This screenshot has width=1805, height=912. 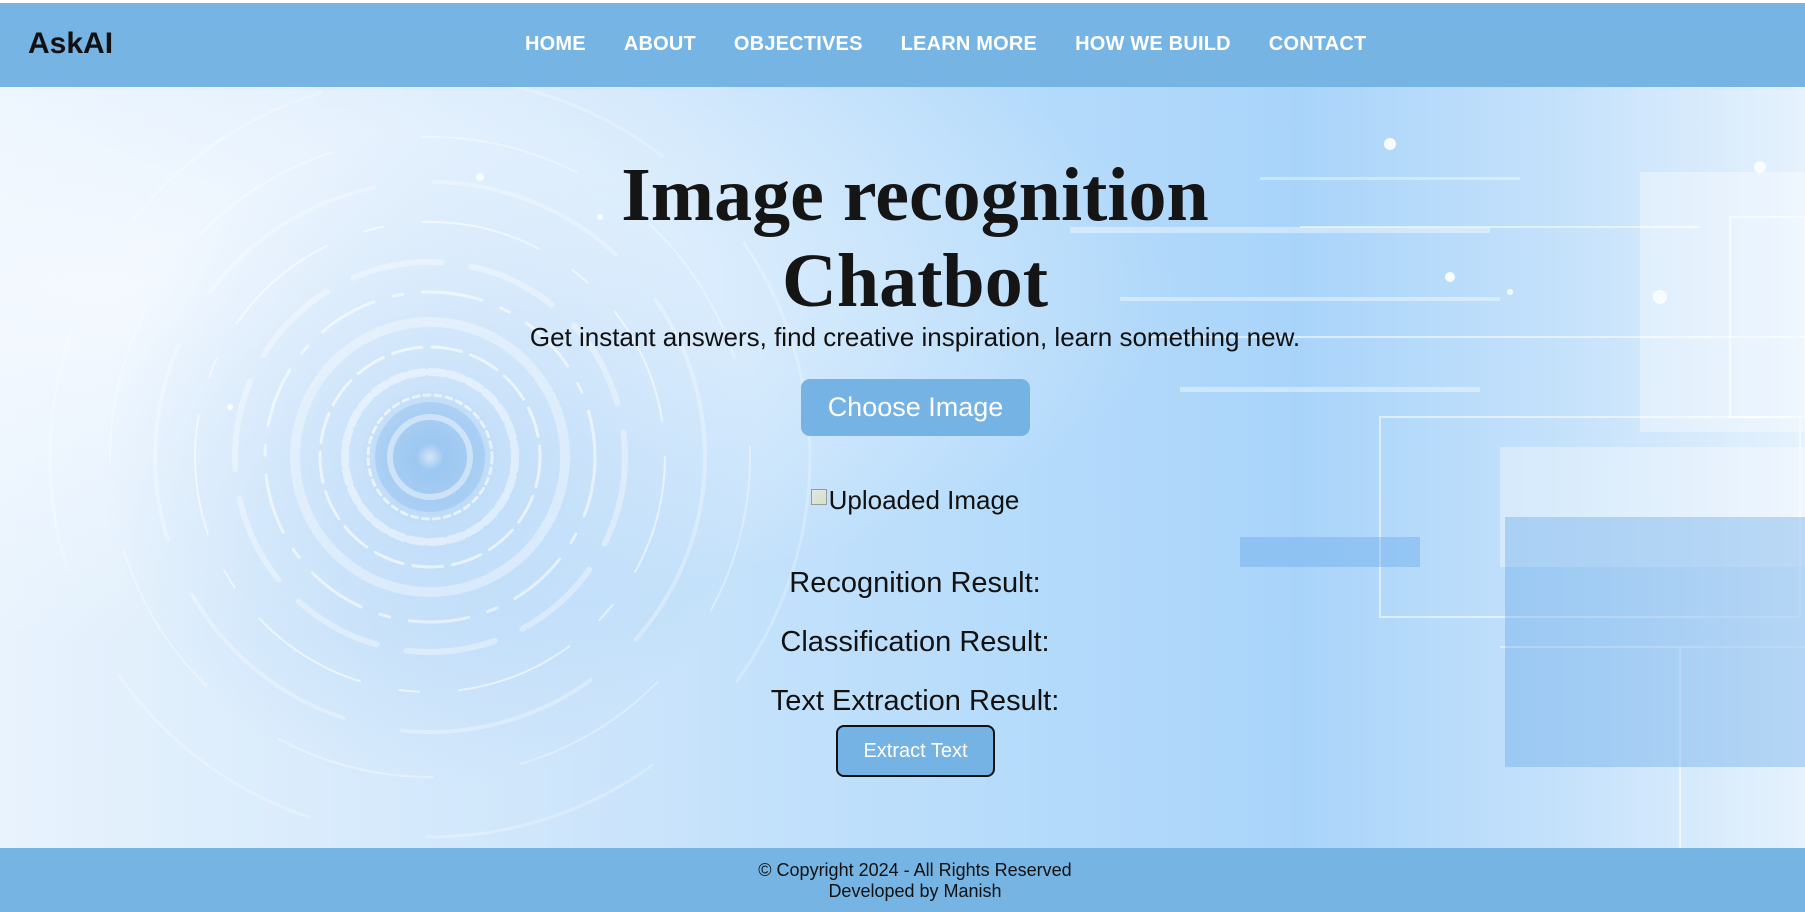 What do you see at coordinates (798, 47) in the screenshot?
I see `nav-objectives-link: OBJECTIVES` at bounding box center [798, 47].